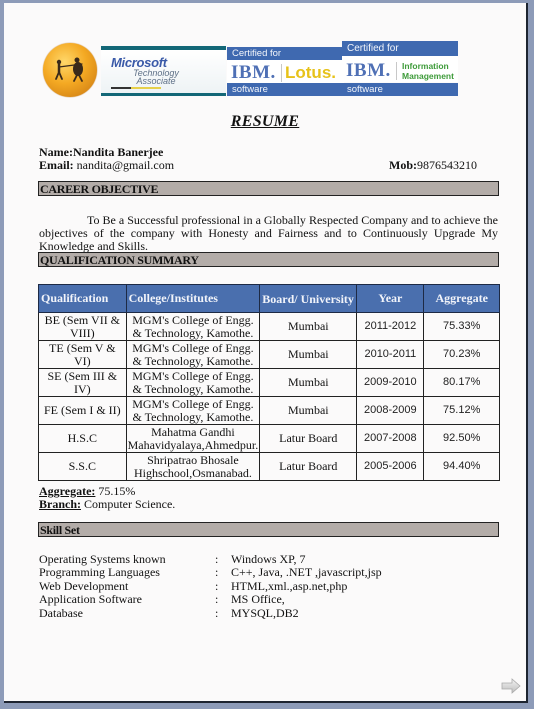 This screenshot has width=534, height=709. Describe the element at coordinates (128, 504) in the screenshot. I see `branch-value: Computer Science.` at that location.